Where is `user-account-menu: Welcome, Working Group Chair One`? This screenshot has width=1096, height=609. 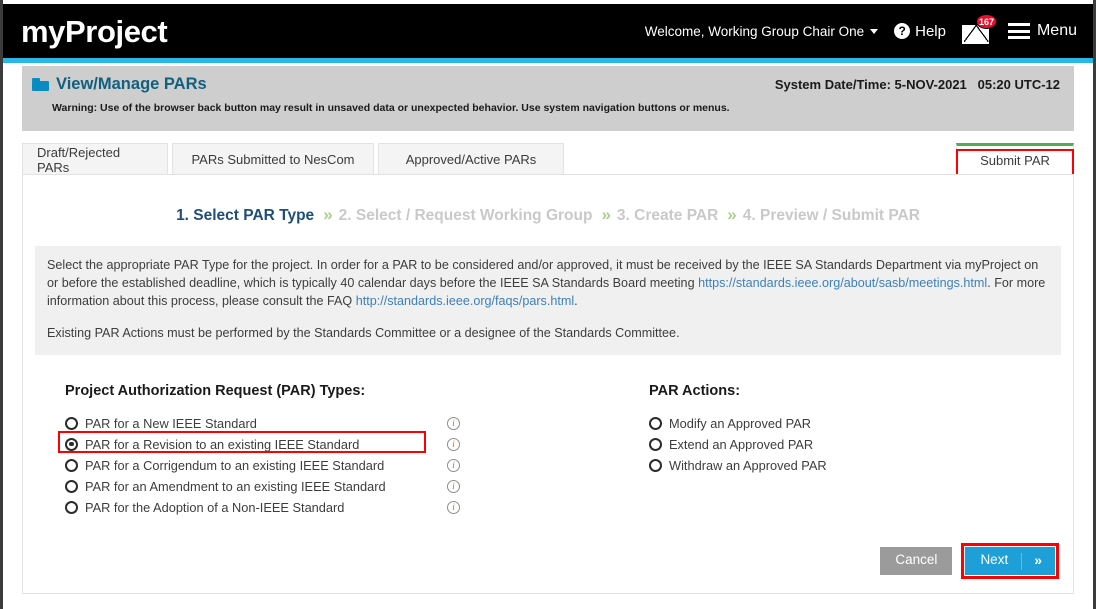
user-account-menu: Welcome, Working Group Chair One is located at coordinates (761, 31).